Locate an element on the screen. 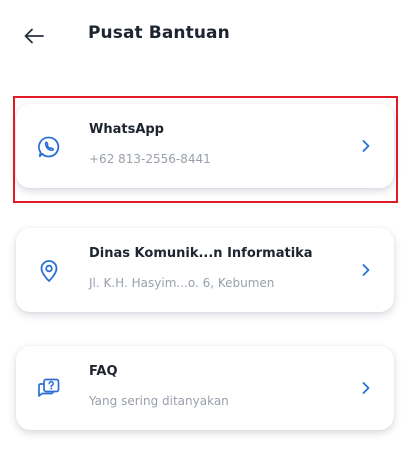 This screenshot has height=456, width=413. back-button is located at coordinates (34, 36).